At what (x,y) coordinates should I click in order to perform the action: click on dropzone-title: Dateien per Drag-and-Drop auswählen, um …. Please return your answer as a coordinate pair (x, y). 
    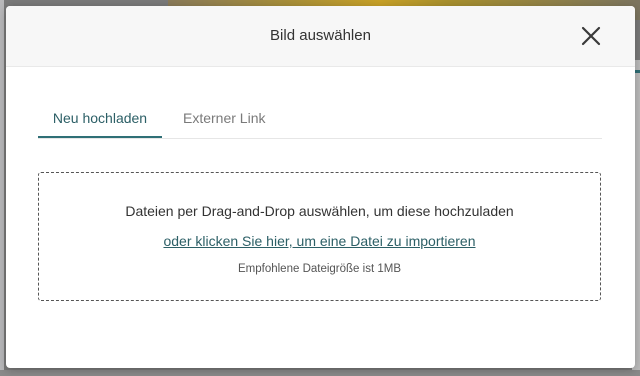
    Looking at the image, I should click on (319, 211).